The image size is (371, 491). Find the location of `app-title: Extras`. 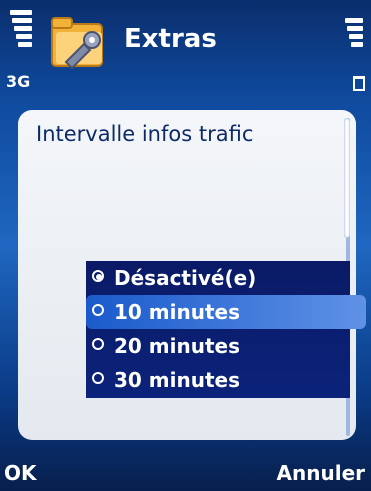

app-title: Extras is located at coordinates (170, 39).